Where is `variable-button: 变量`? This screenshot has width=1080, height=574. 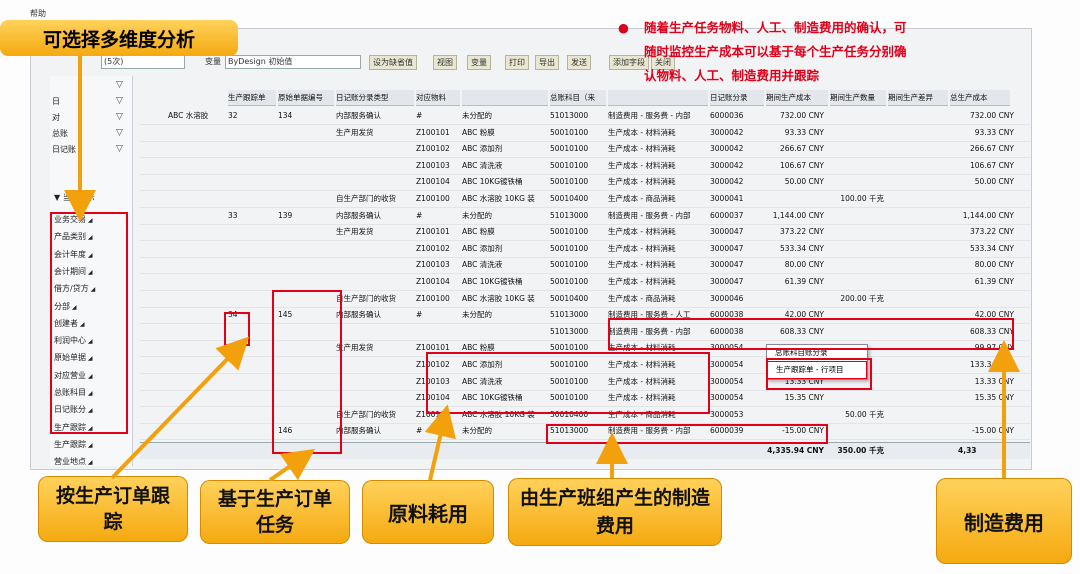 variable-button: 变量 is located at coordinates (479, 62).